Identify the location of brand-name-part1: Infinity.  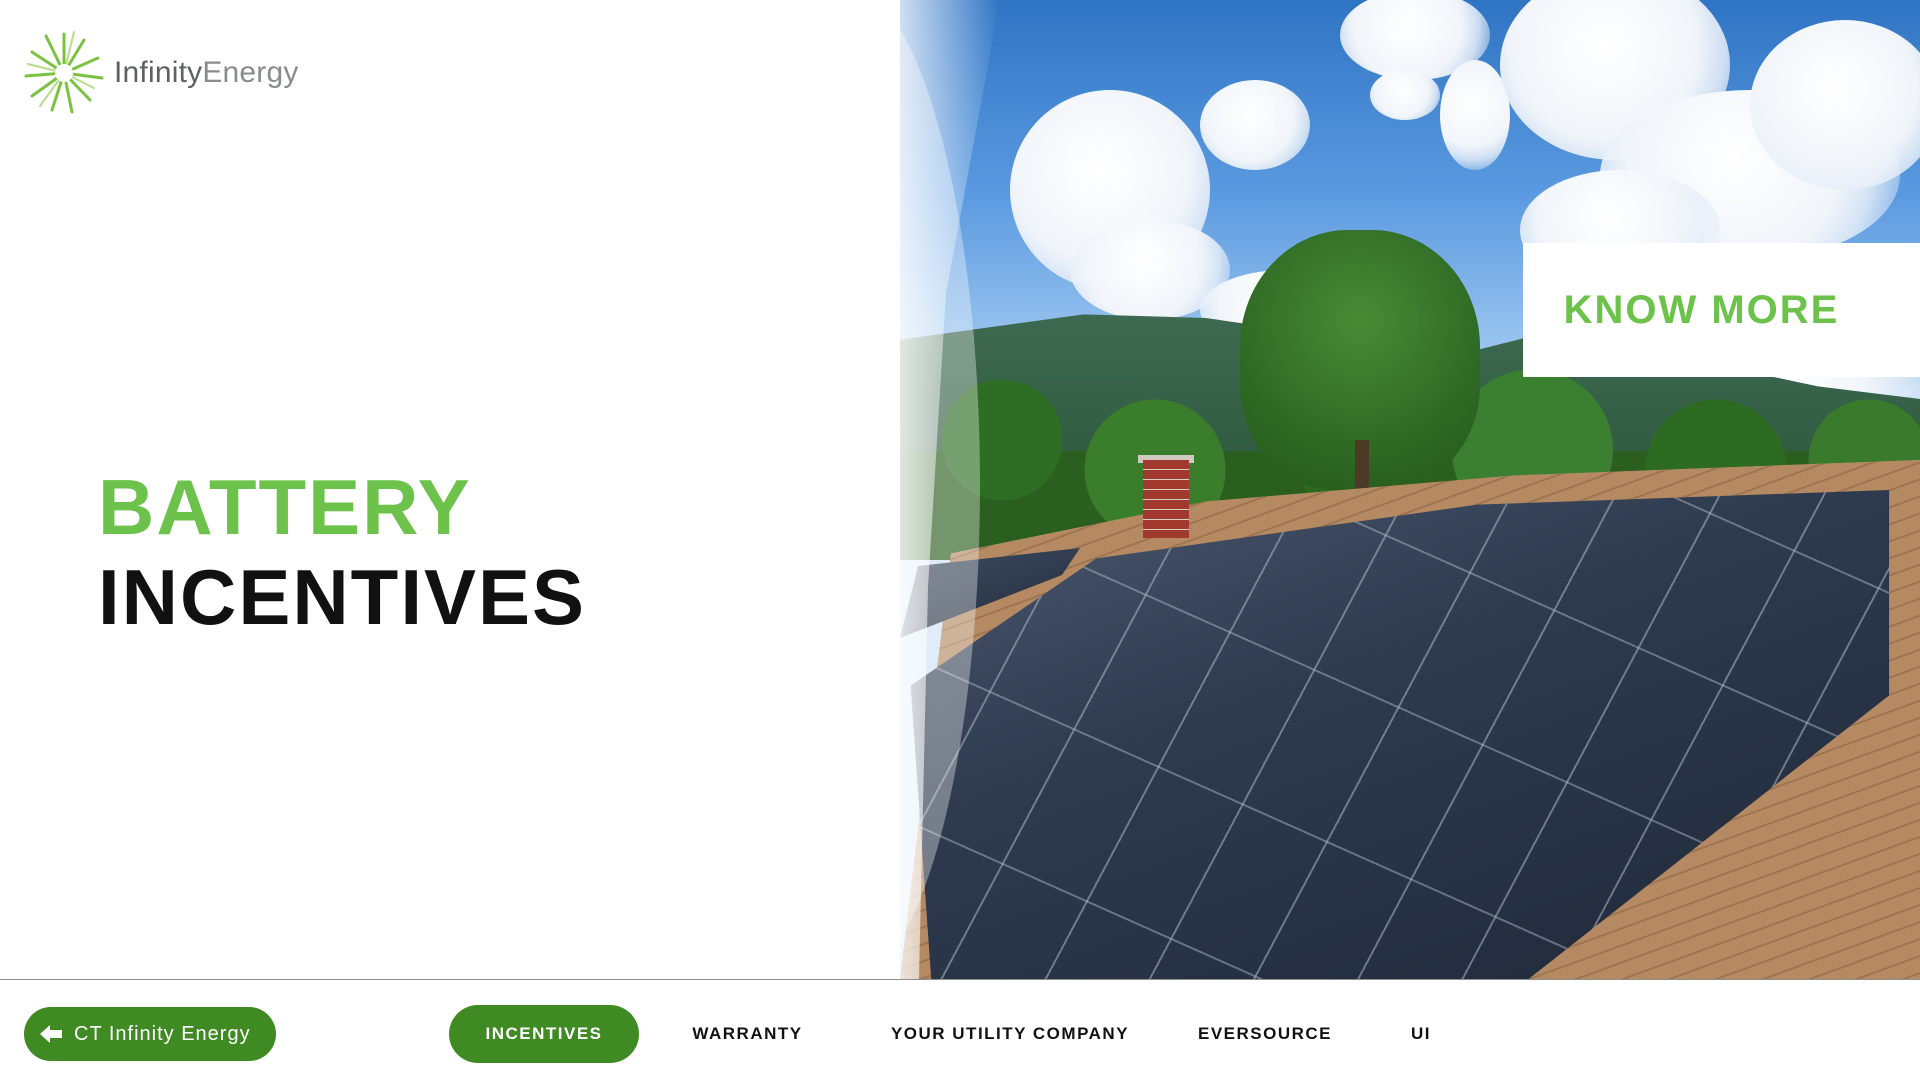
(158, 72).